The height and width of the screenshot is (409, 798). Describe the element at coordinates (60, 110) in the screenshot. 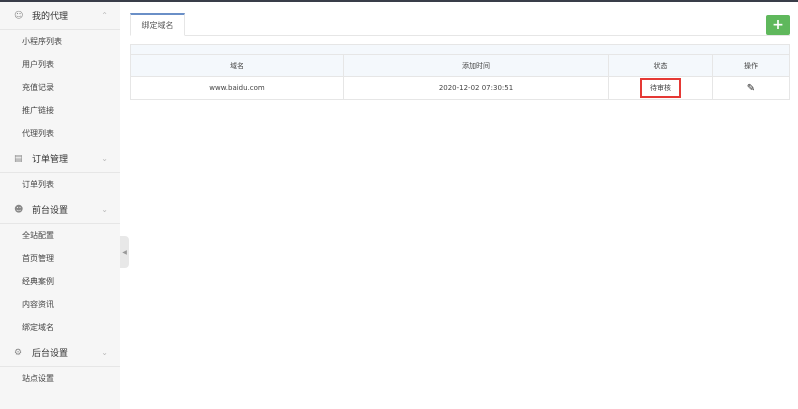

I see `sidebar-item: 推广链接` at that location.